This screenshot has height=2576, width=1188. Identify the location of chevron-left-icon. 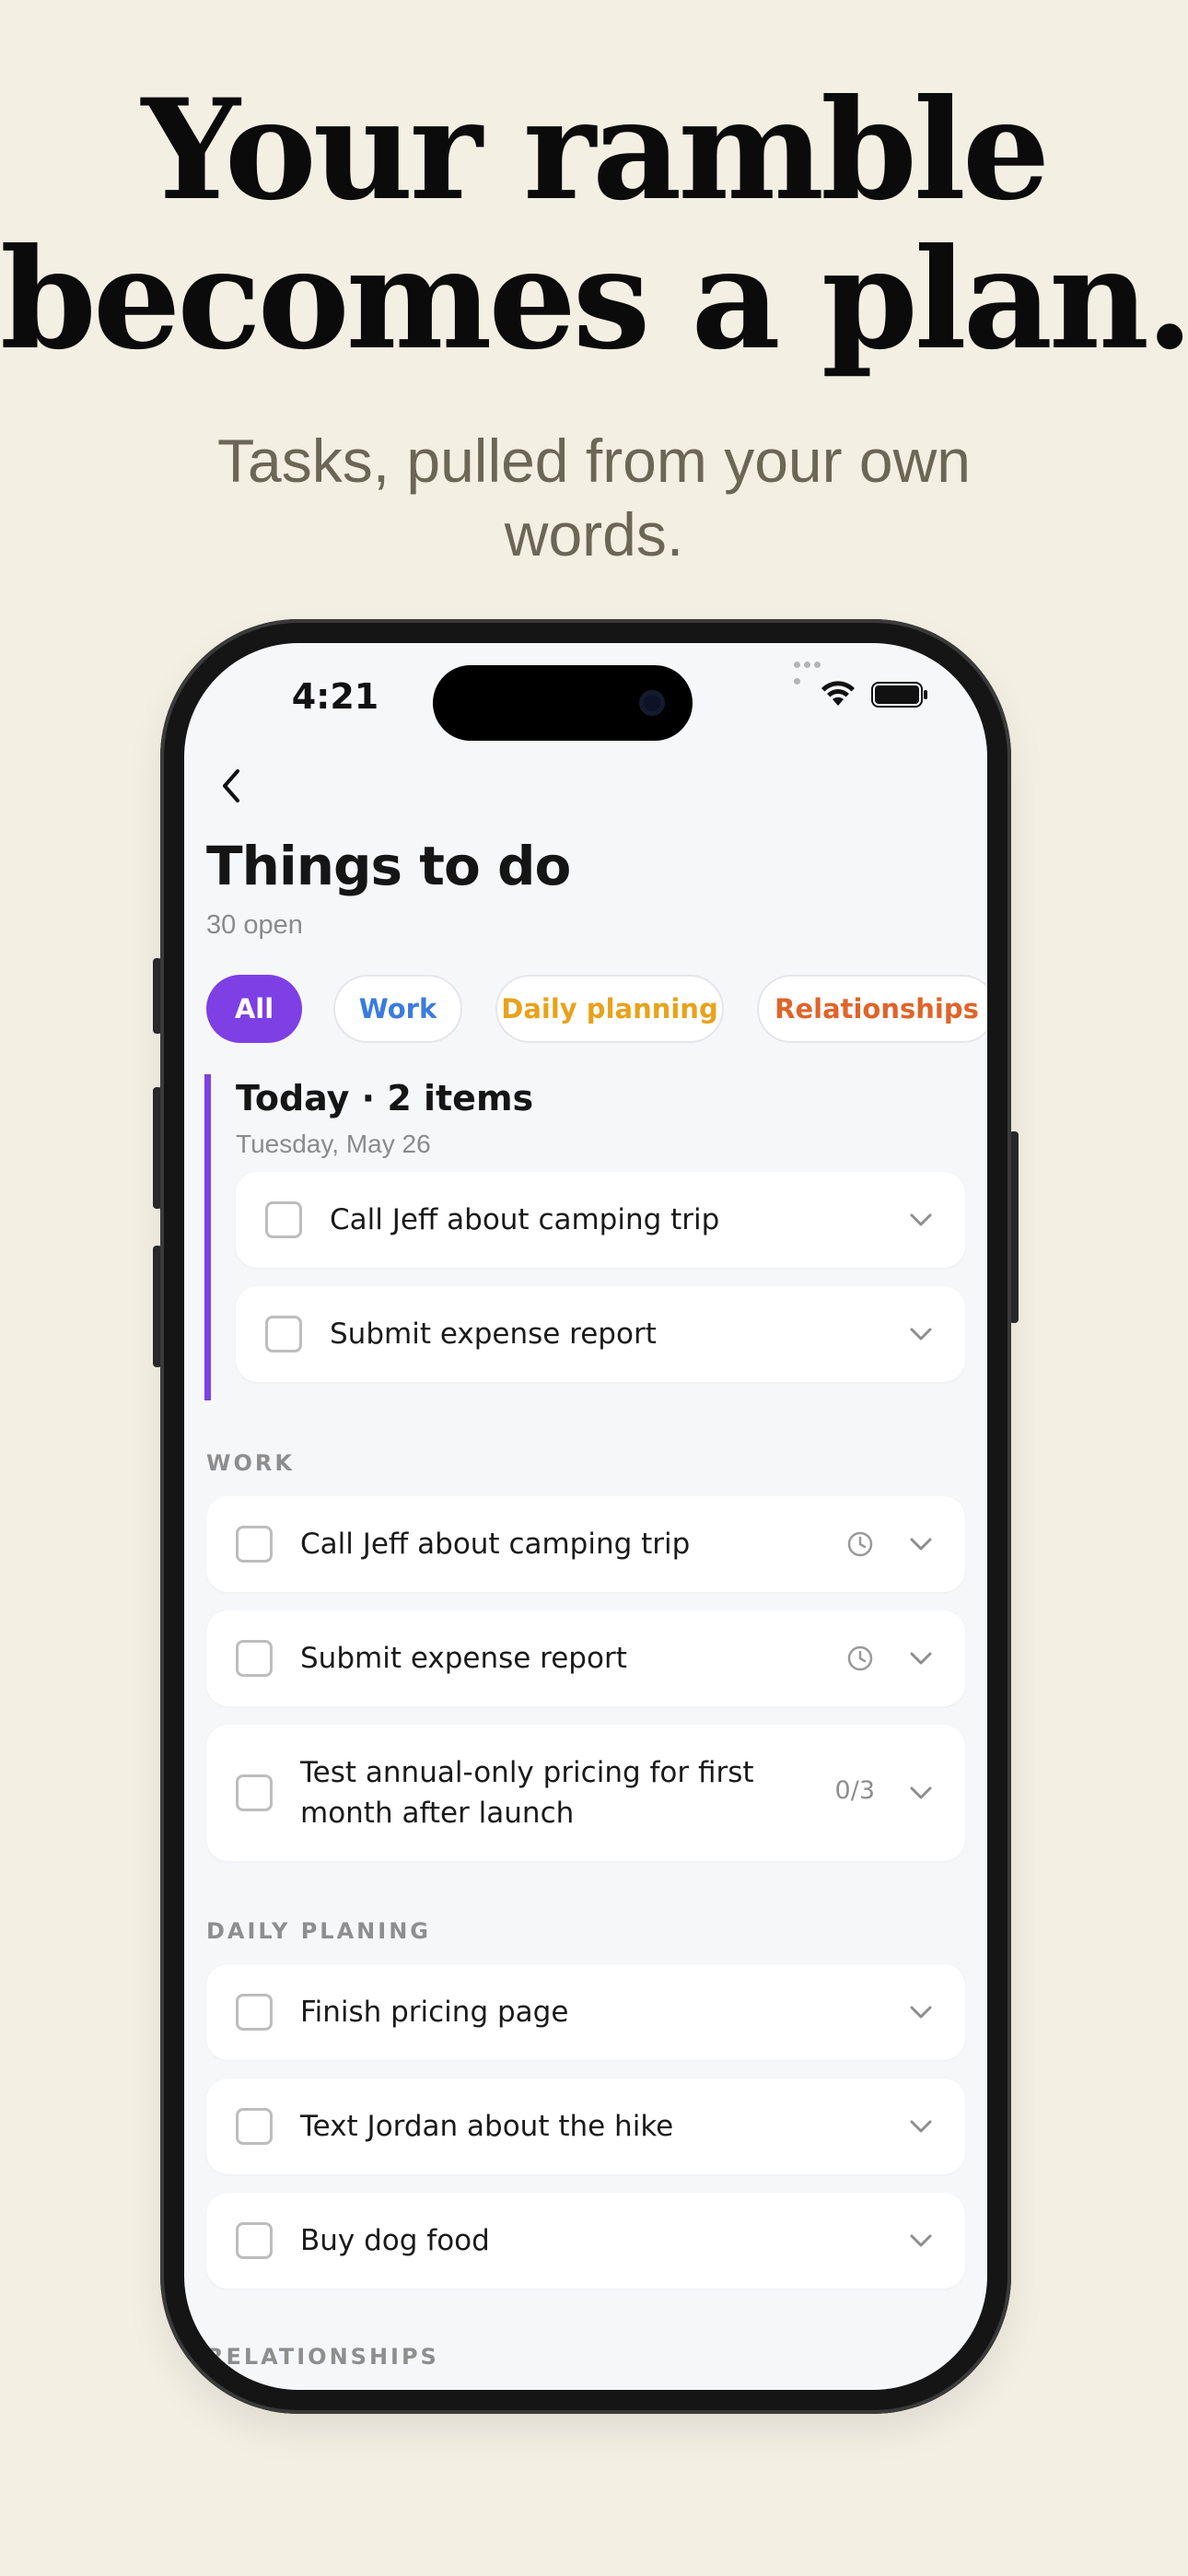
(231, 785).